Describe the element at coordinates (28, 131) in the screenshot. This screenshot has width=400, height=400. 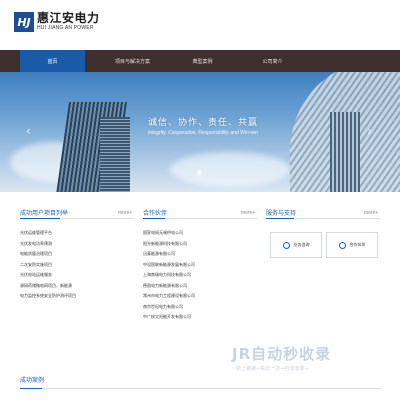
I see `banner-prev-icon: ‹` at that location.